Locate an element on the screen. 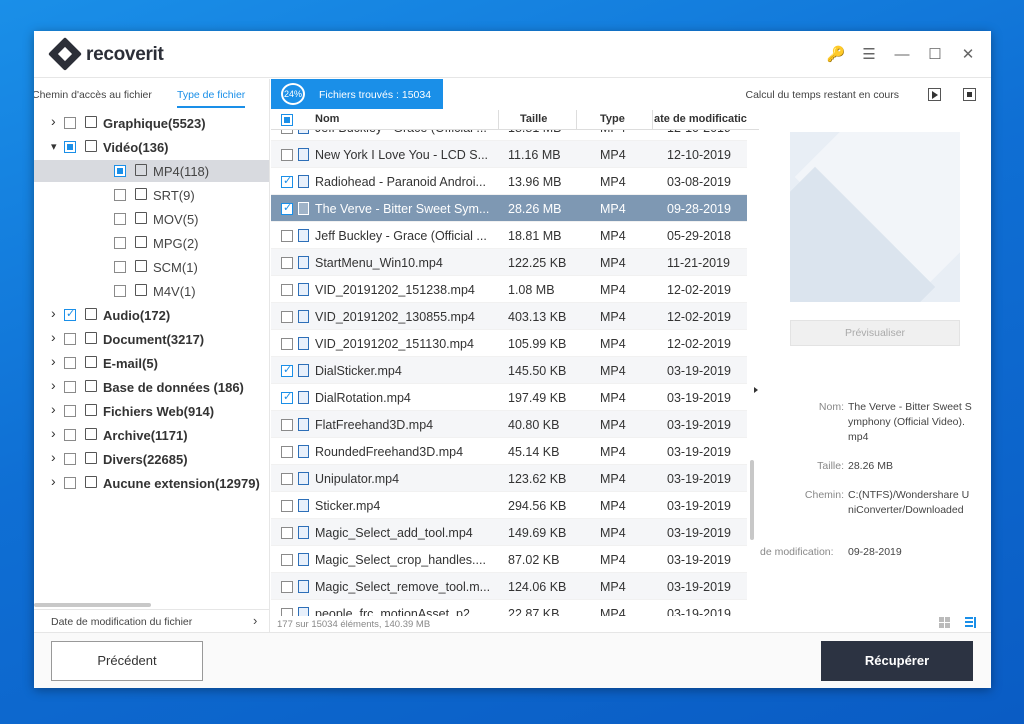 The height and width of the screenshot is (724, 1024). column-type: Type is located at coordinates (612, 119).